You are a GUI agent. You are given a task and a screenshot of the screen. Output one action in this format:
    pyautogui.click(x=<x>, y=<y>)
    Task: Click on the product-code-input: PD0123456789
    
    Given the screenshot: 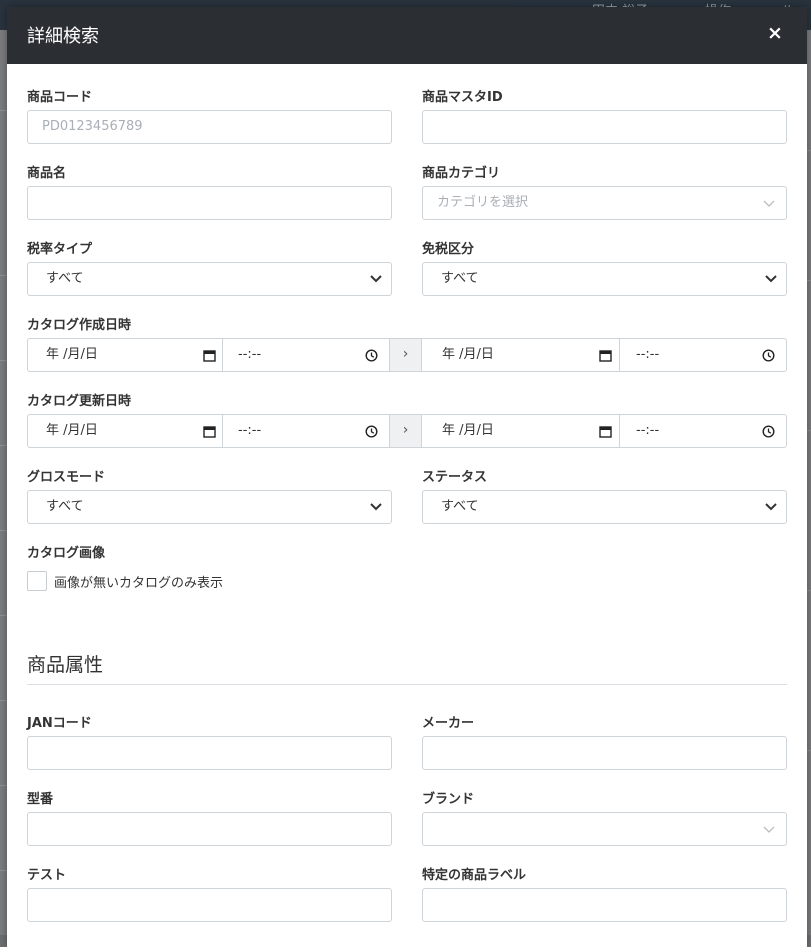 What is the action you would take?
    pyautogui.click(x=209, y=127)
    